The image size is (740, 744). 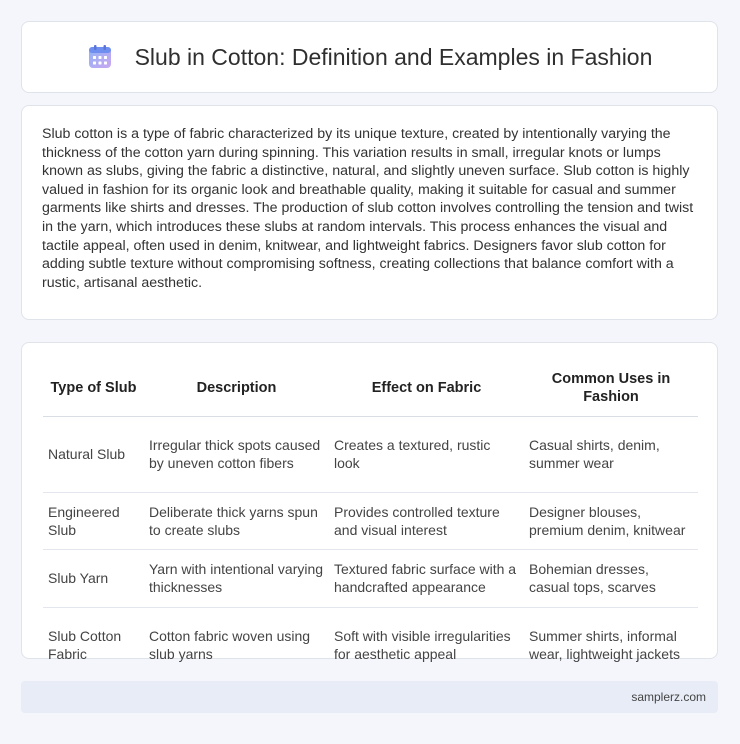 I want to click on table-cell: Casual shirts, denim, summer wear, so click(x=611, y=454).